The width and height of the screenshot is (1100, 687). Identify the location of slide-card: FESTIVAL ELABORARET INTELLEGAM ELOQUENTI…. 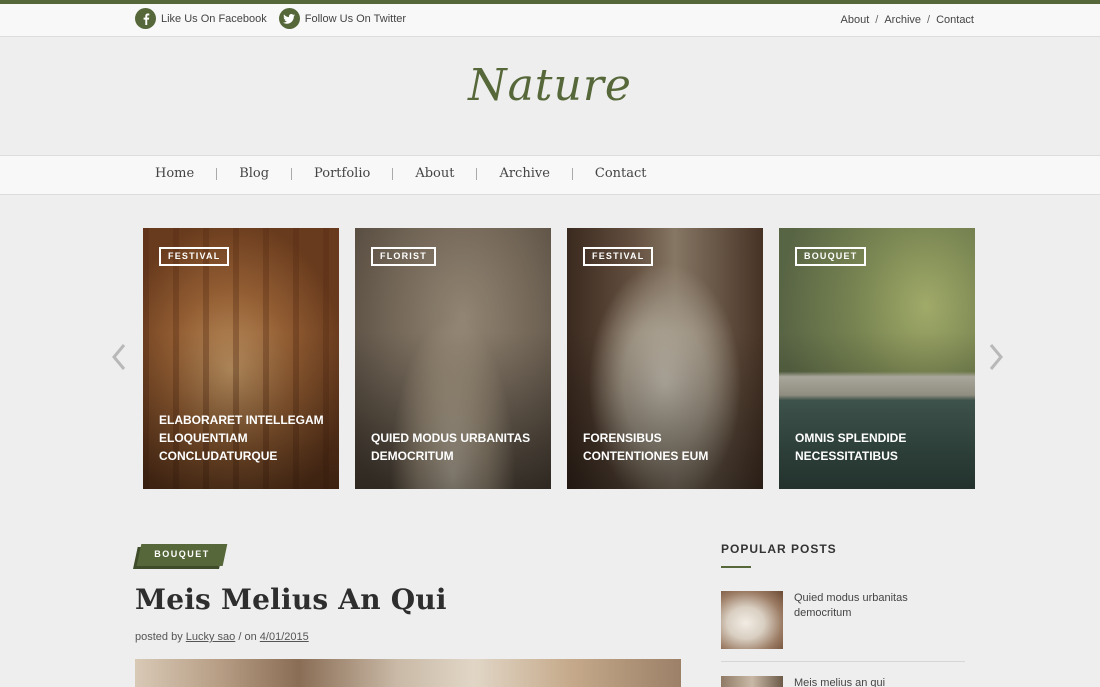
(241, 358).